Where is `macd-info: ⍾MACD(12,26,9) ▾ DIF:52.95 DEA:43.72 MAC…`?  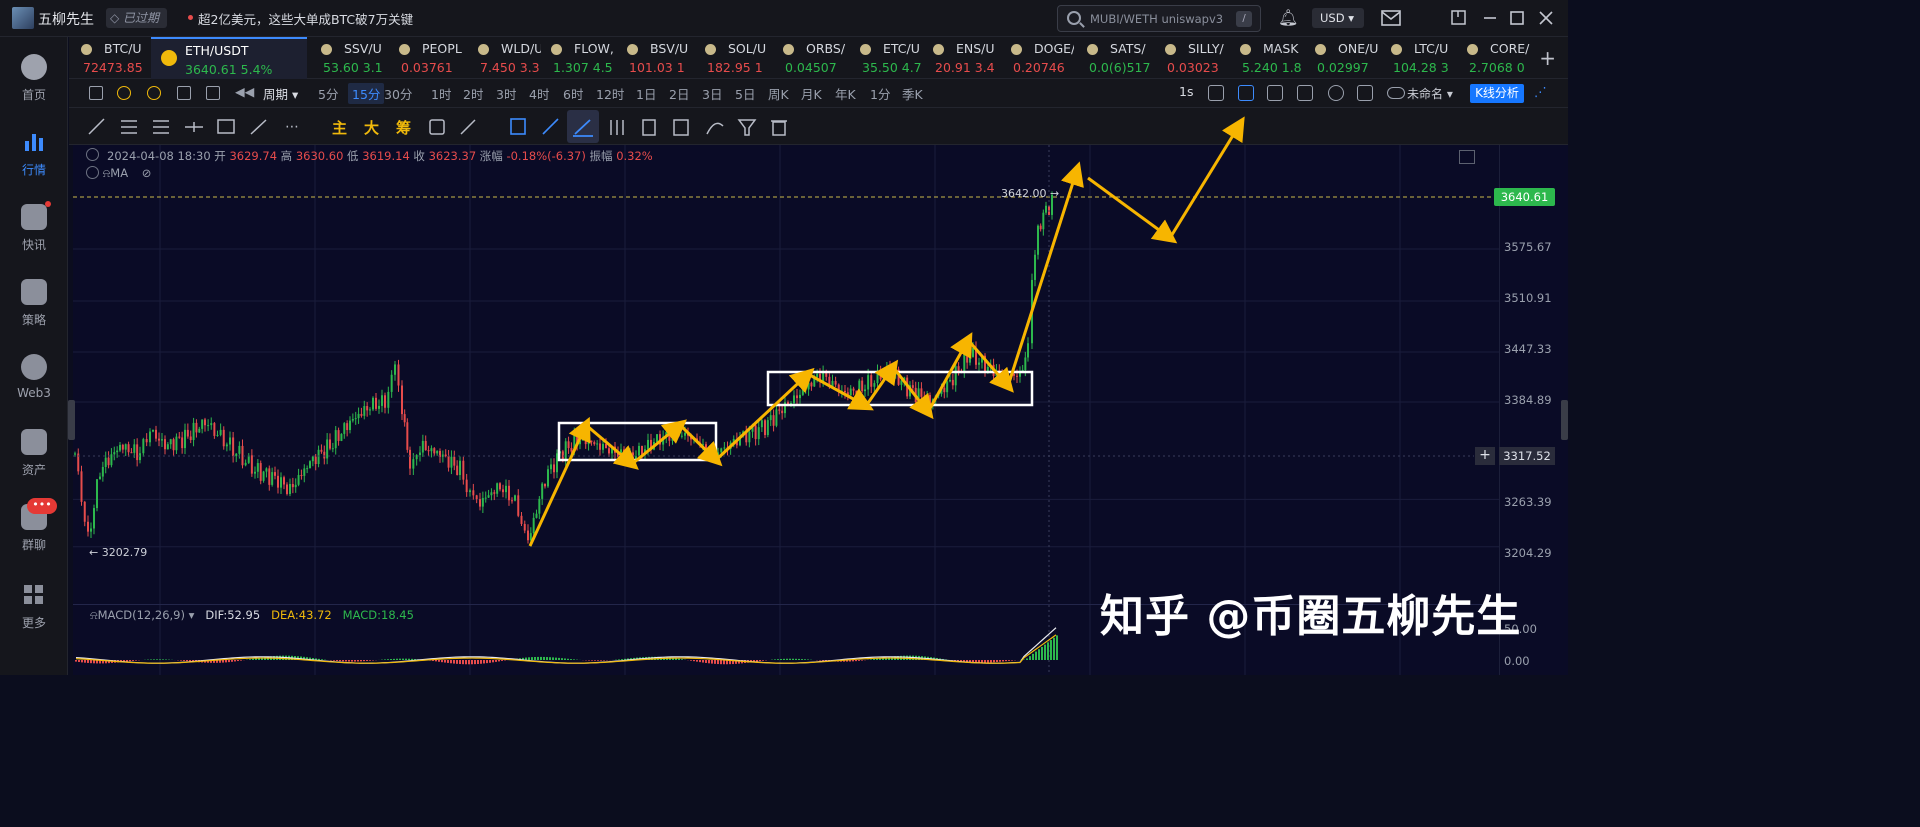
macd-info: ⍾MACD(12,26,9) ▾ DIF:52.95 DEA:43.72 MAC… is located at coordinates (252, 615).